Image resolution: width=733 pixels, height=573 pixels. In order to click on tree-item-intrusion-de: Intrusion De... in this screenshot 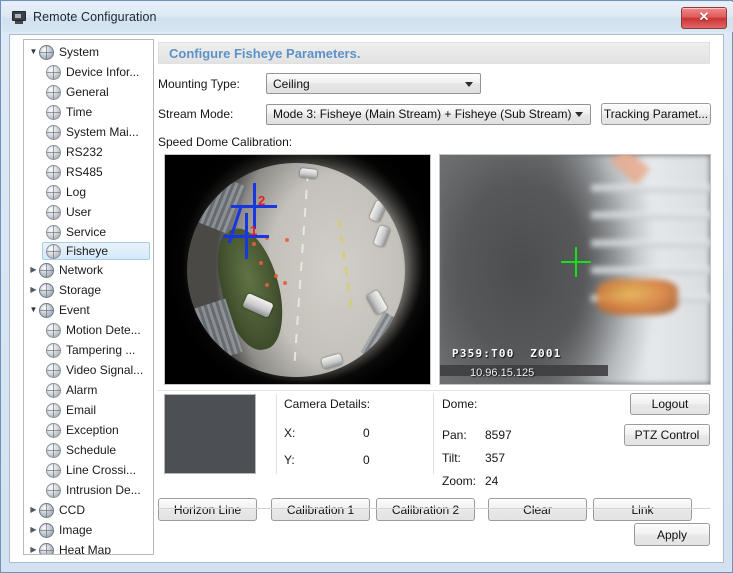, I will do `click(88, 490)`.